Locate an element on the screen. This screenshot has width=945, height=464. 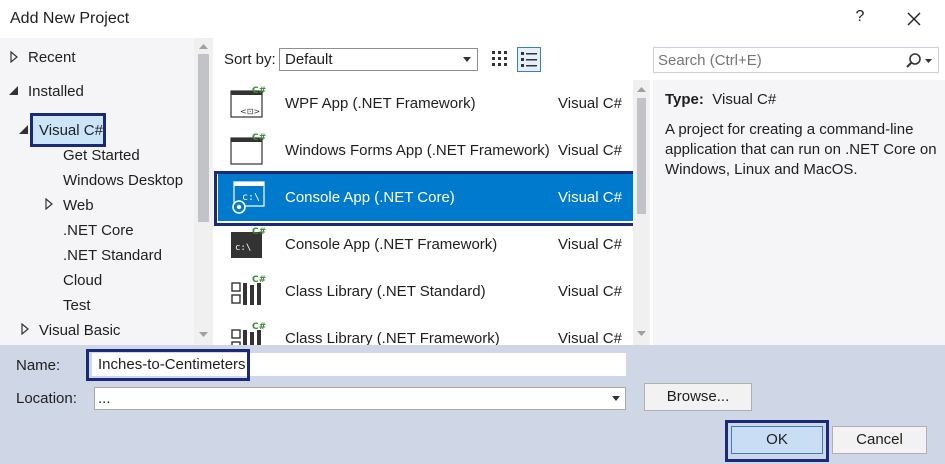
dialog-title: Add New Project is located at coordinates (70, 18).